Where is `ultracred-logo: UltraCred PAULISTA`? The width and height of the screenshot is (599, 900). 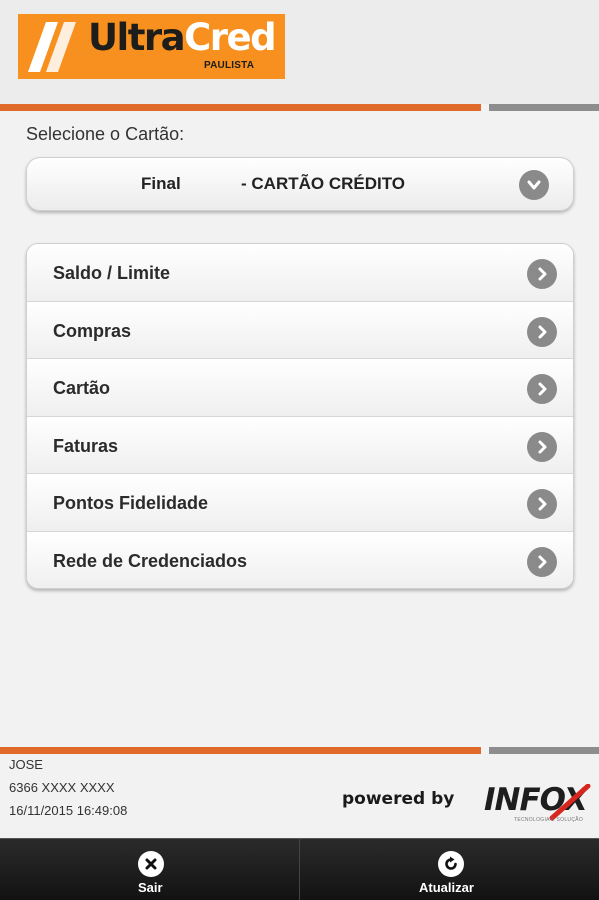 ultracred-logo: UltraCred PAULISTA is located at coordinates (151, 46).